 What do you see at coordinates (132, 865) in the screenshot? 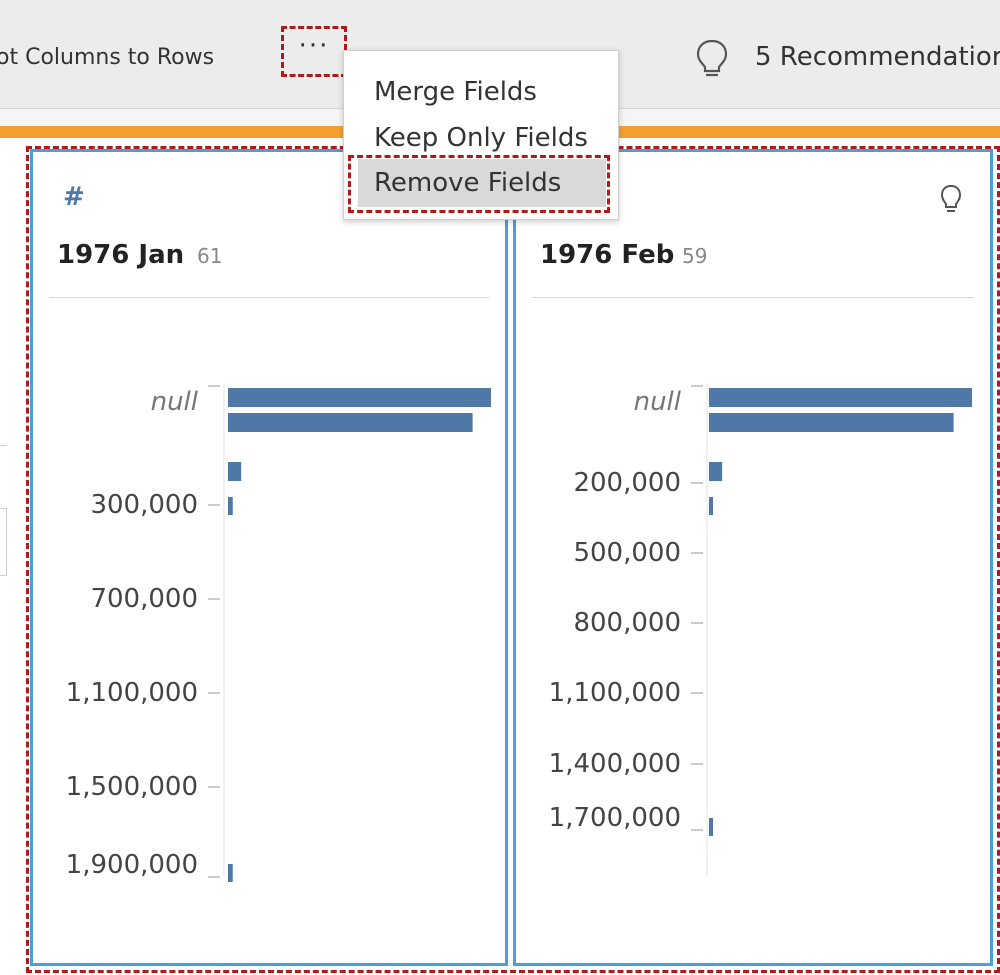
I see `tick-label: 1,900,000` at bounding box center [132, 865].